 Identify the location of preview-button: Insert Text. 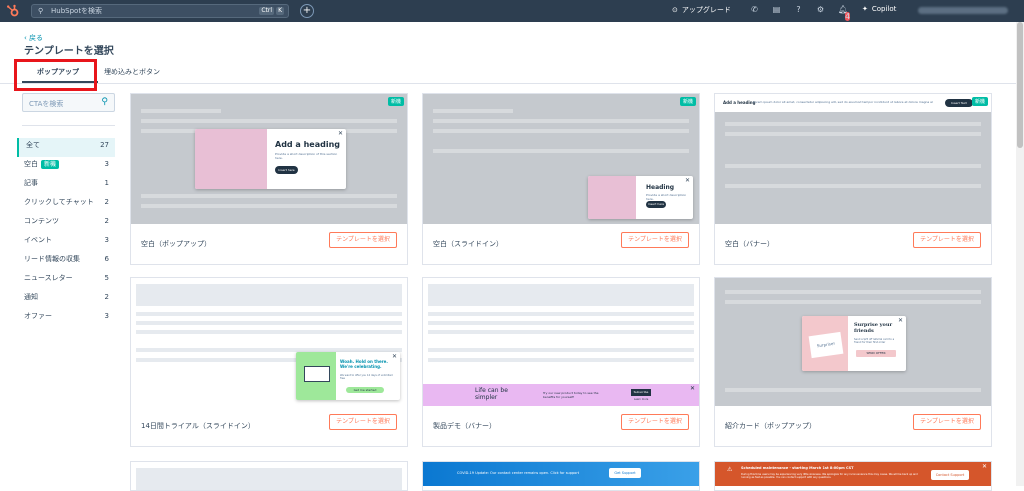
(959, 103).